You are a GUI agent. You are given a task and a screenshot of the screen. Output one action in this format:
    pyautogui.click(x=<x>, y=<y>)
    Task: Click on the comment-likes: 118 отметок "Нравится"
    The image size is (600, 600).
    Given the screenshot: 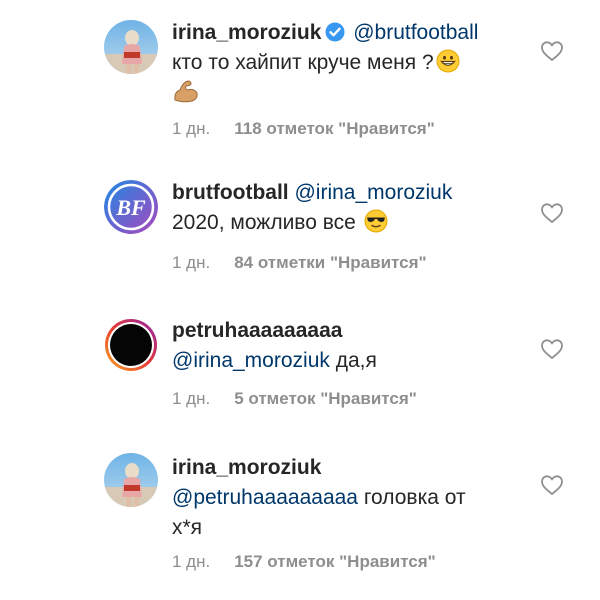 What is the action you would take?
    pyautogui.click(x=334, y=128)
    